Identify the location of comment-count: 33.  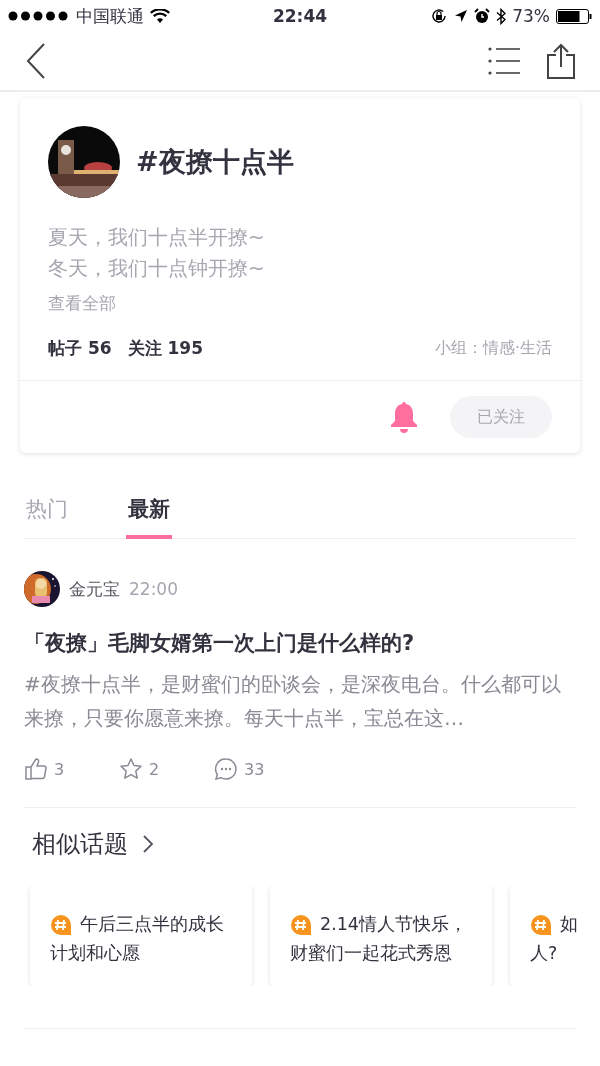
(254, 769).